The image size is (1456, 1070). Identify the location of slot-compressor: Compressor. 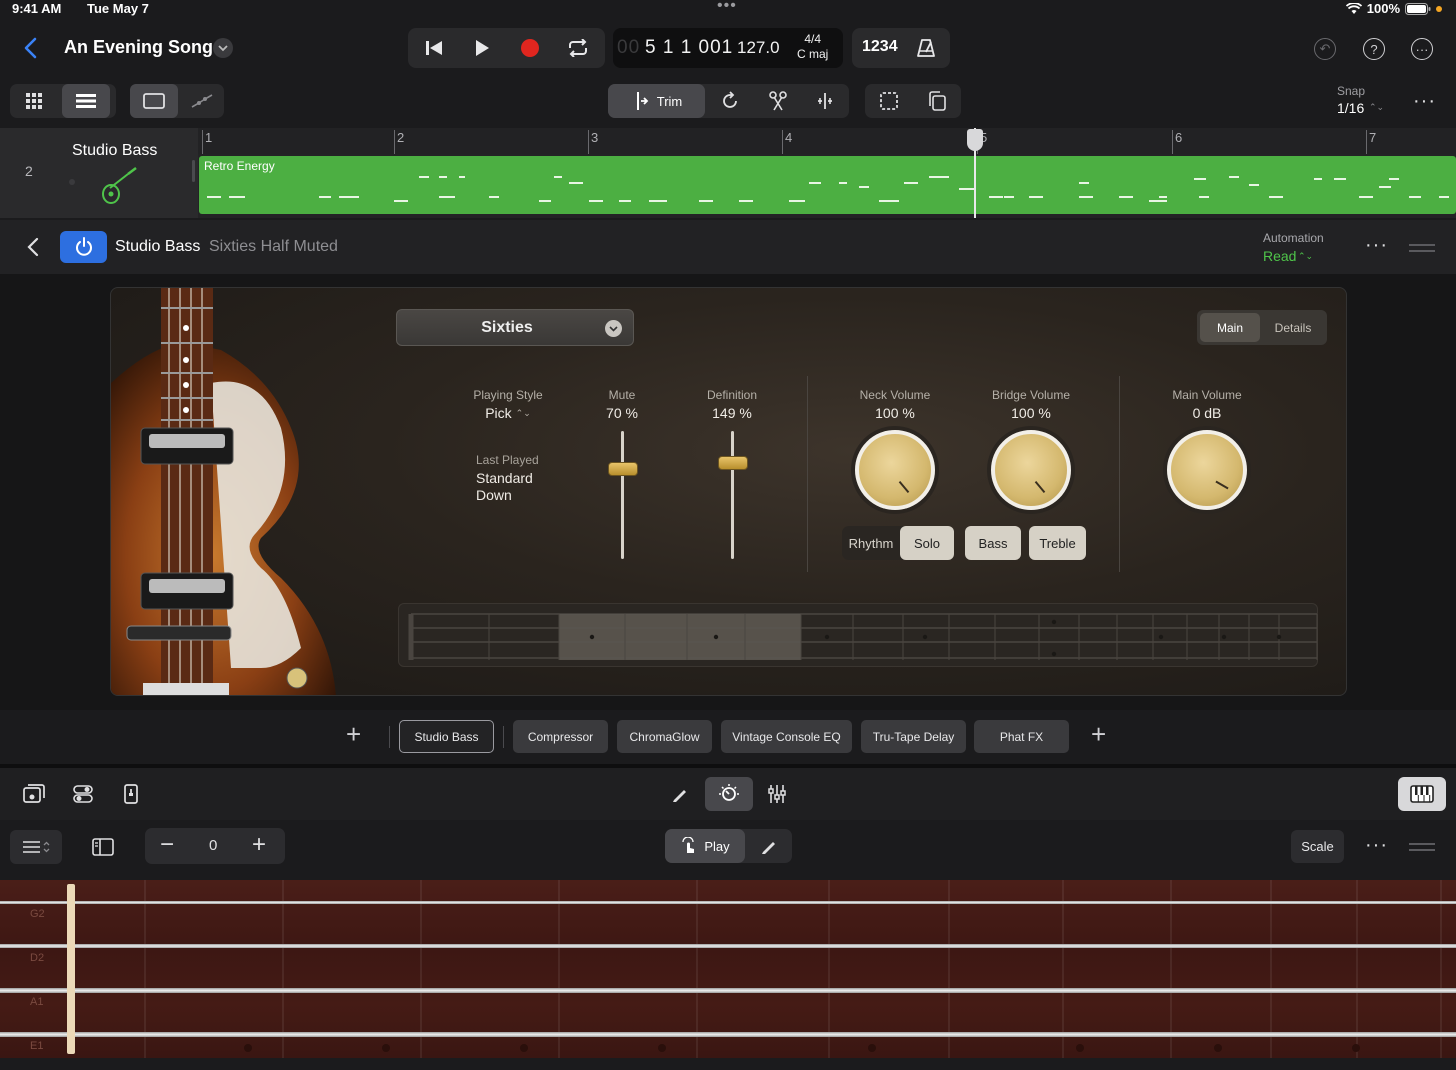
(560, 736).